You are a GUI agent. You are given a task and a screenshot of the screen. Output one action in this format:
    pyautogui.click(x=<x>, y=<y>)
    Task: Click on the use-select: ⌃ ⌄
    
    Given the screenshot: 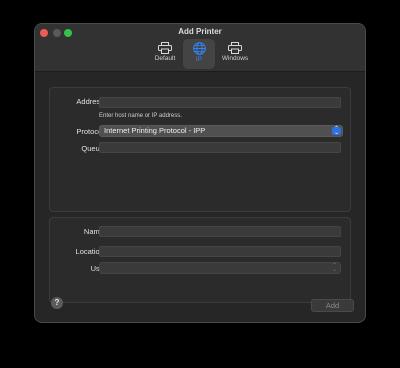 What is the action you would take?
    pyautogui.click(x=220, y=268)
    